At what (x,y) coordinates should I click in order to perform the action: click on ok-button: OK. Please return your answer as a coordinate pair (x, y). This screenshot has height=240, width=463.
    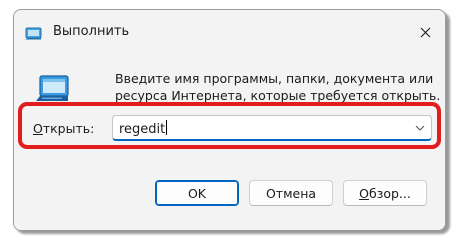
    Looking at the image, I should click on (197, 193).